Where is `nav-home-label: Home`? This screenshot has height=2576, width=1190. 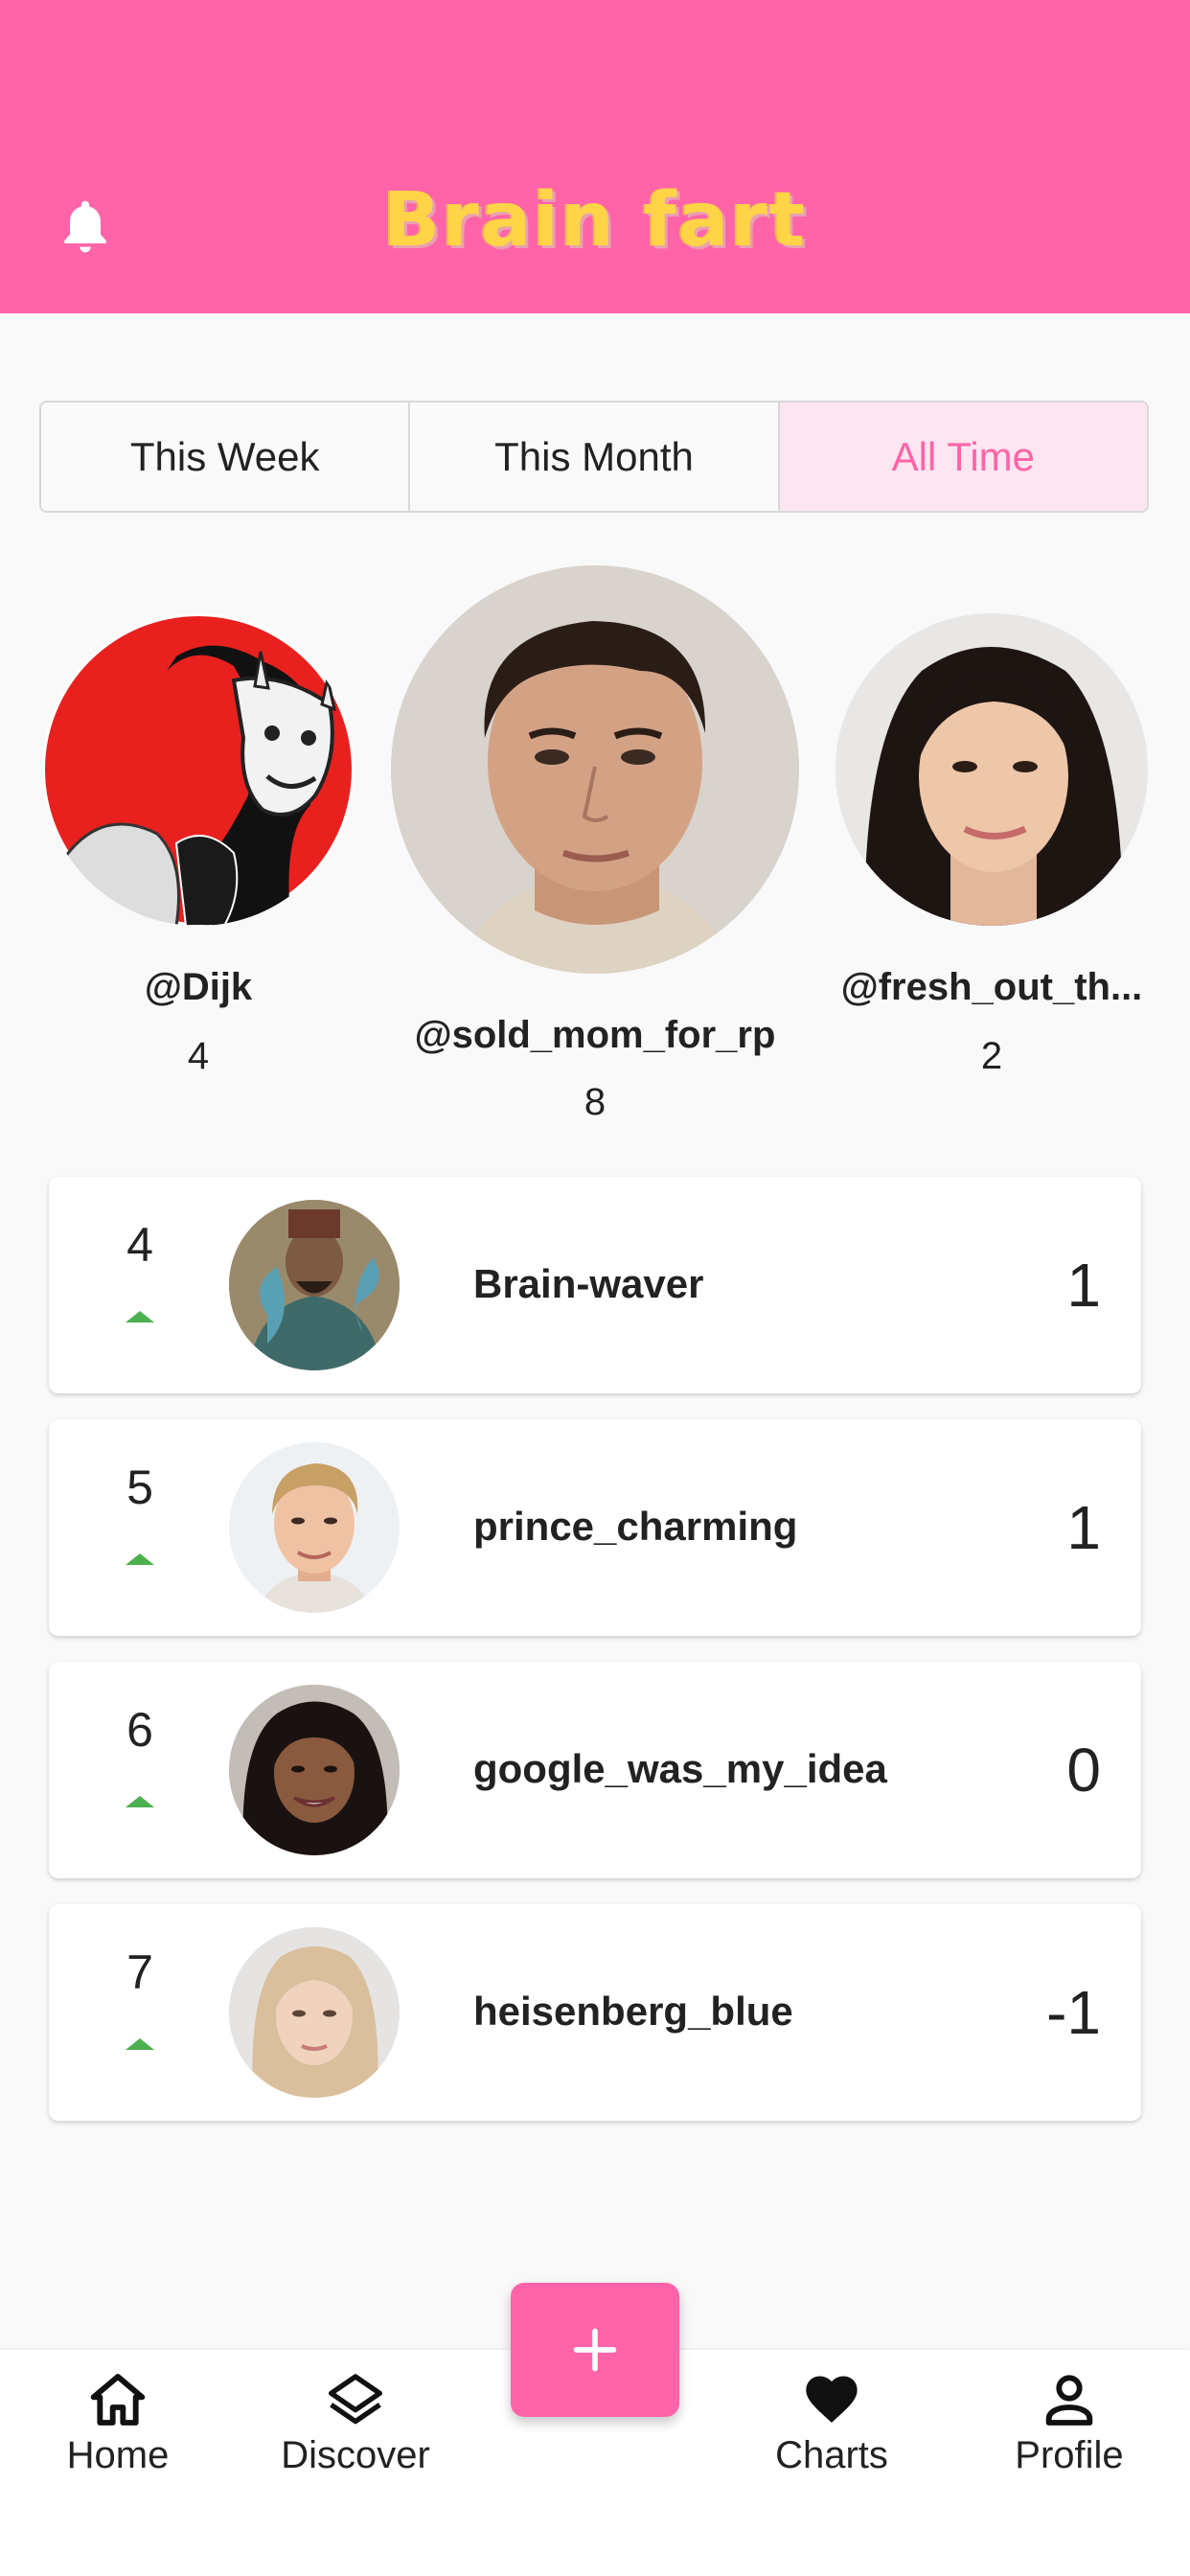
nav-home-label: Home is located at coordinates (118, 2455).